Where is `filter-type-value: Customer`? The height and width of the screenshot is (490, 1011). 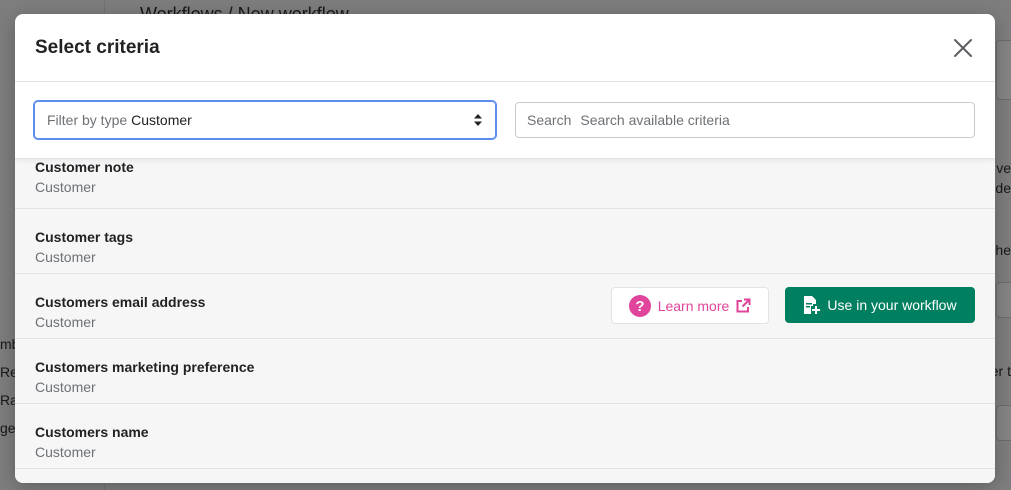 filter-type-value: Customer is located at coordinates (161, 120).